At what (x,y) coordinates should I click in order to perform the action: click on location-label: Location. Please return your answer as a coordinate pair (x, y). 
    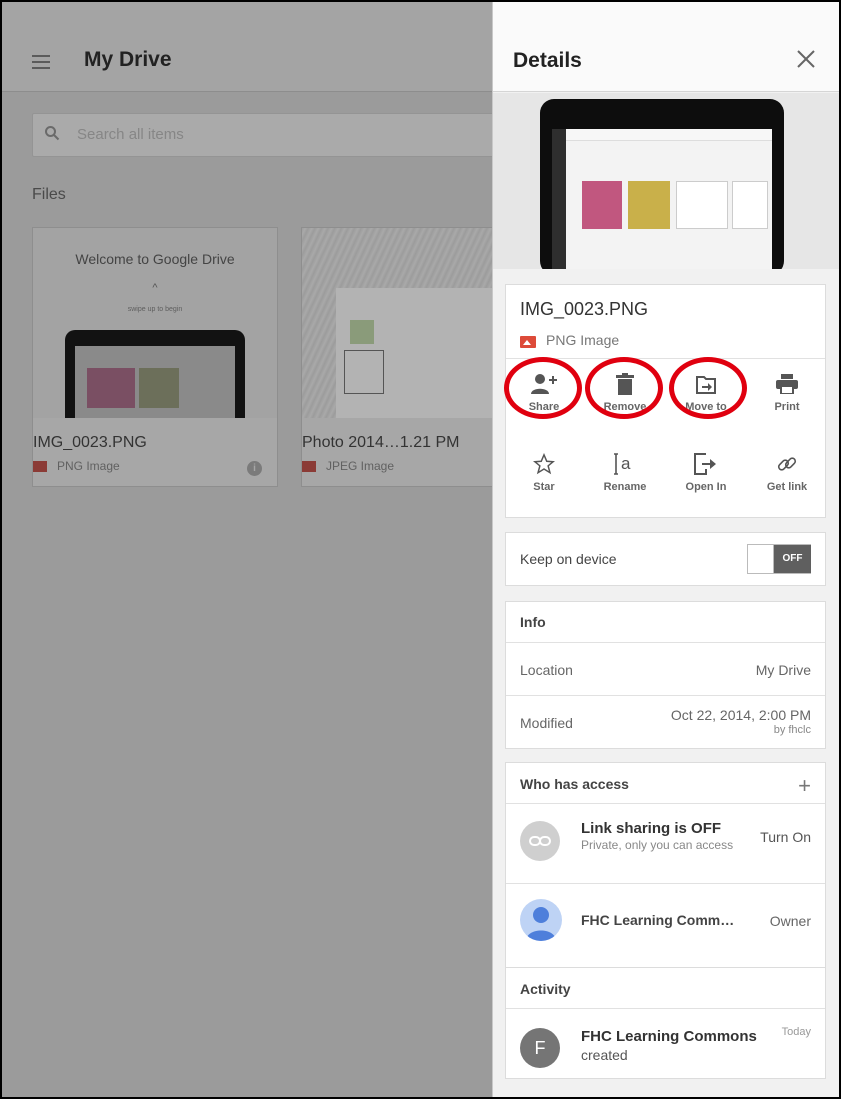
    Looking at the image, I should click on (546, 670).